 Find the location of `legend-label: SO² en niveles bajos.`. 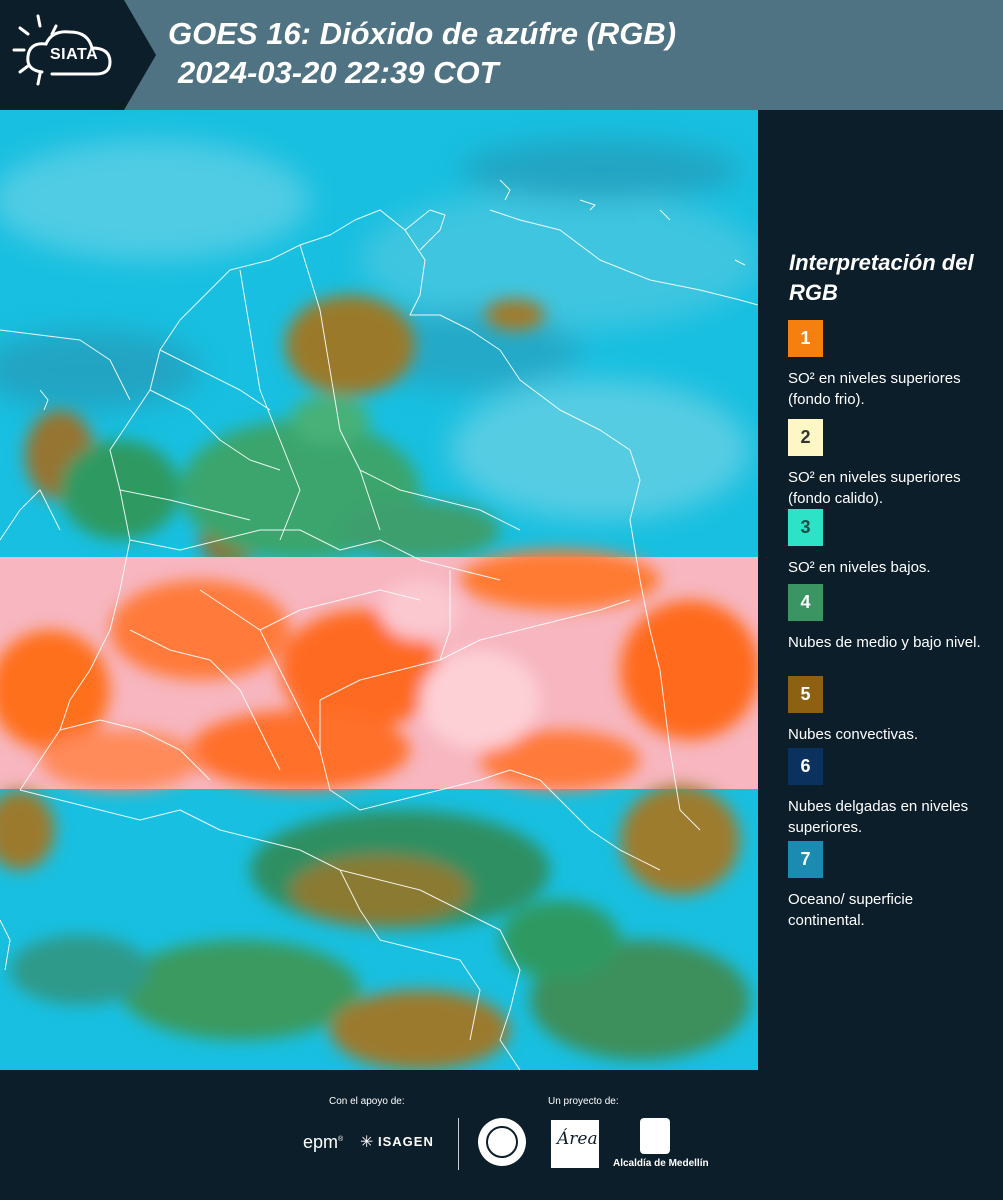

legend-label: SO² en niveles bajos. is located at coordinates (859, 567).